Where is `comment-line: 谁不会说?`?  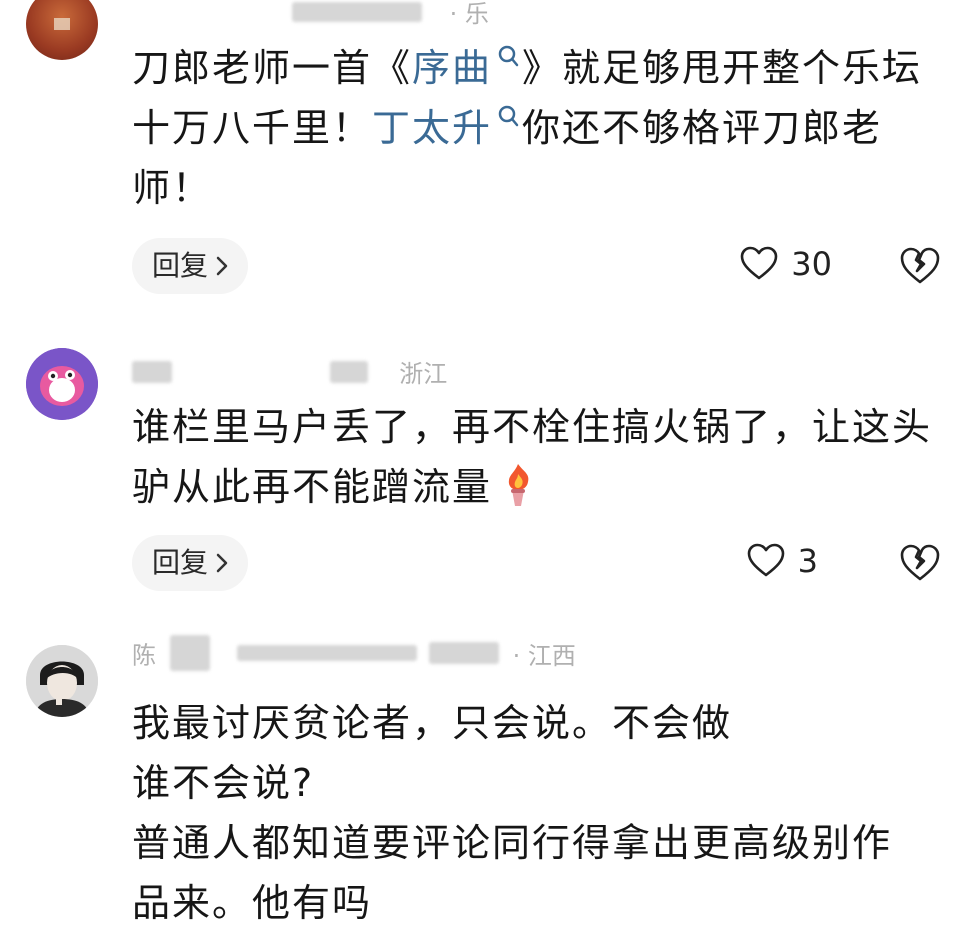
comment-line: 谁不会说? is located at coordinates (223, 783).